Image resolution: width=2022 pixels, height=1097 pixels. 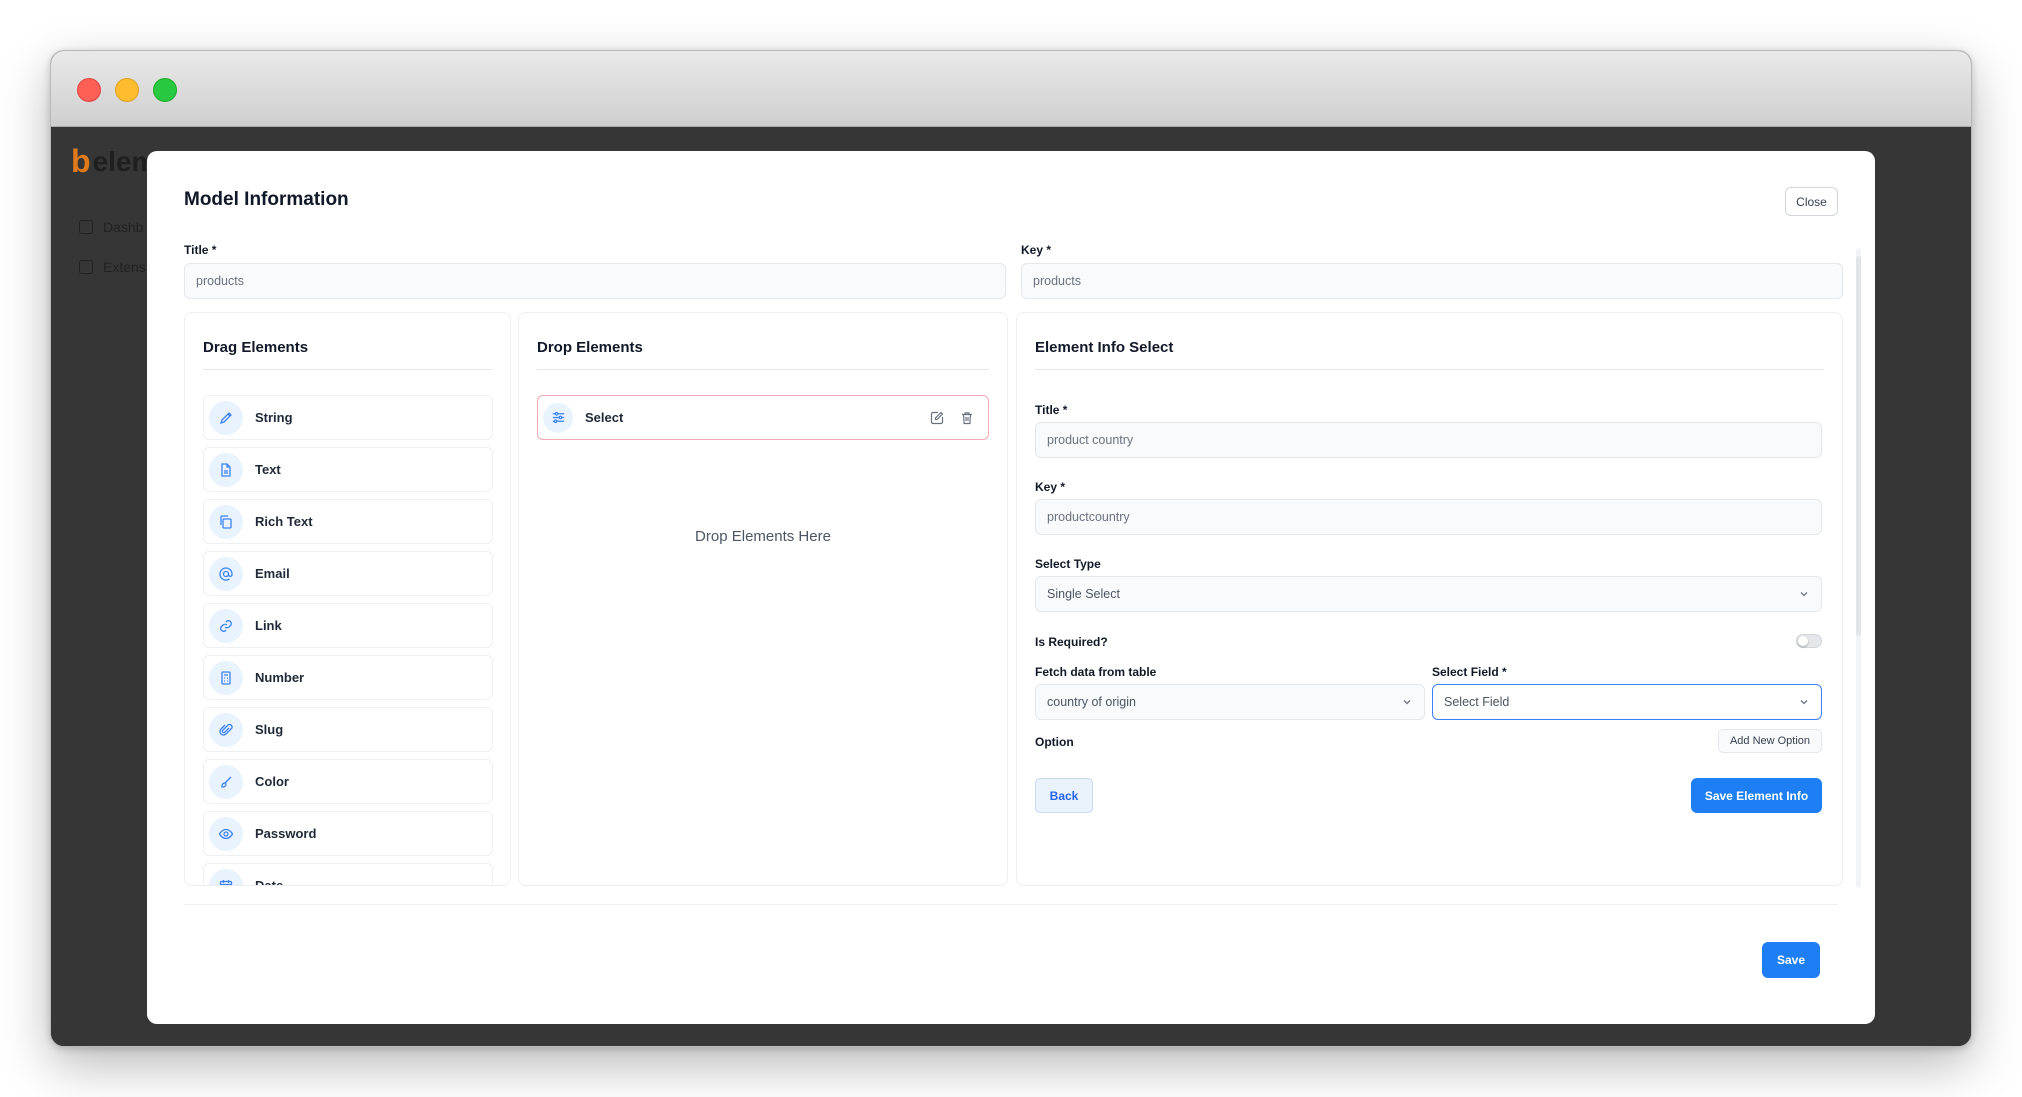 What do you see at coordinates (1803, 641) in the screenshot?
I see `toggle-knob` at bounding box center [1803, 641].